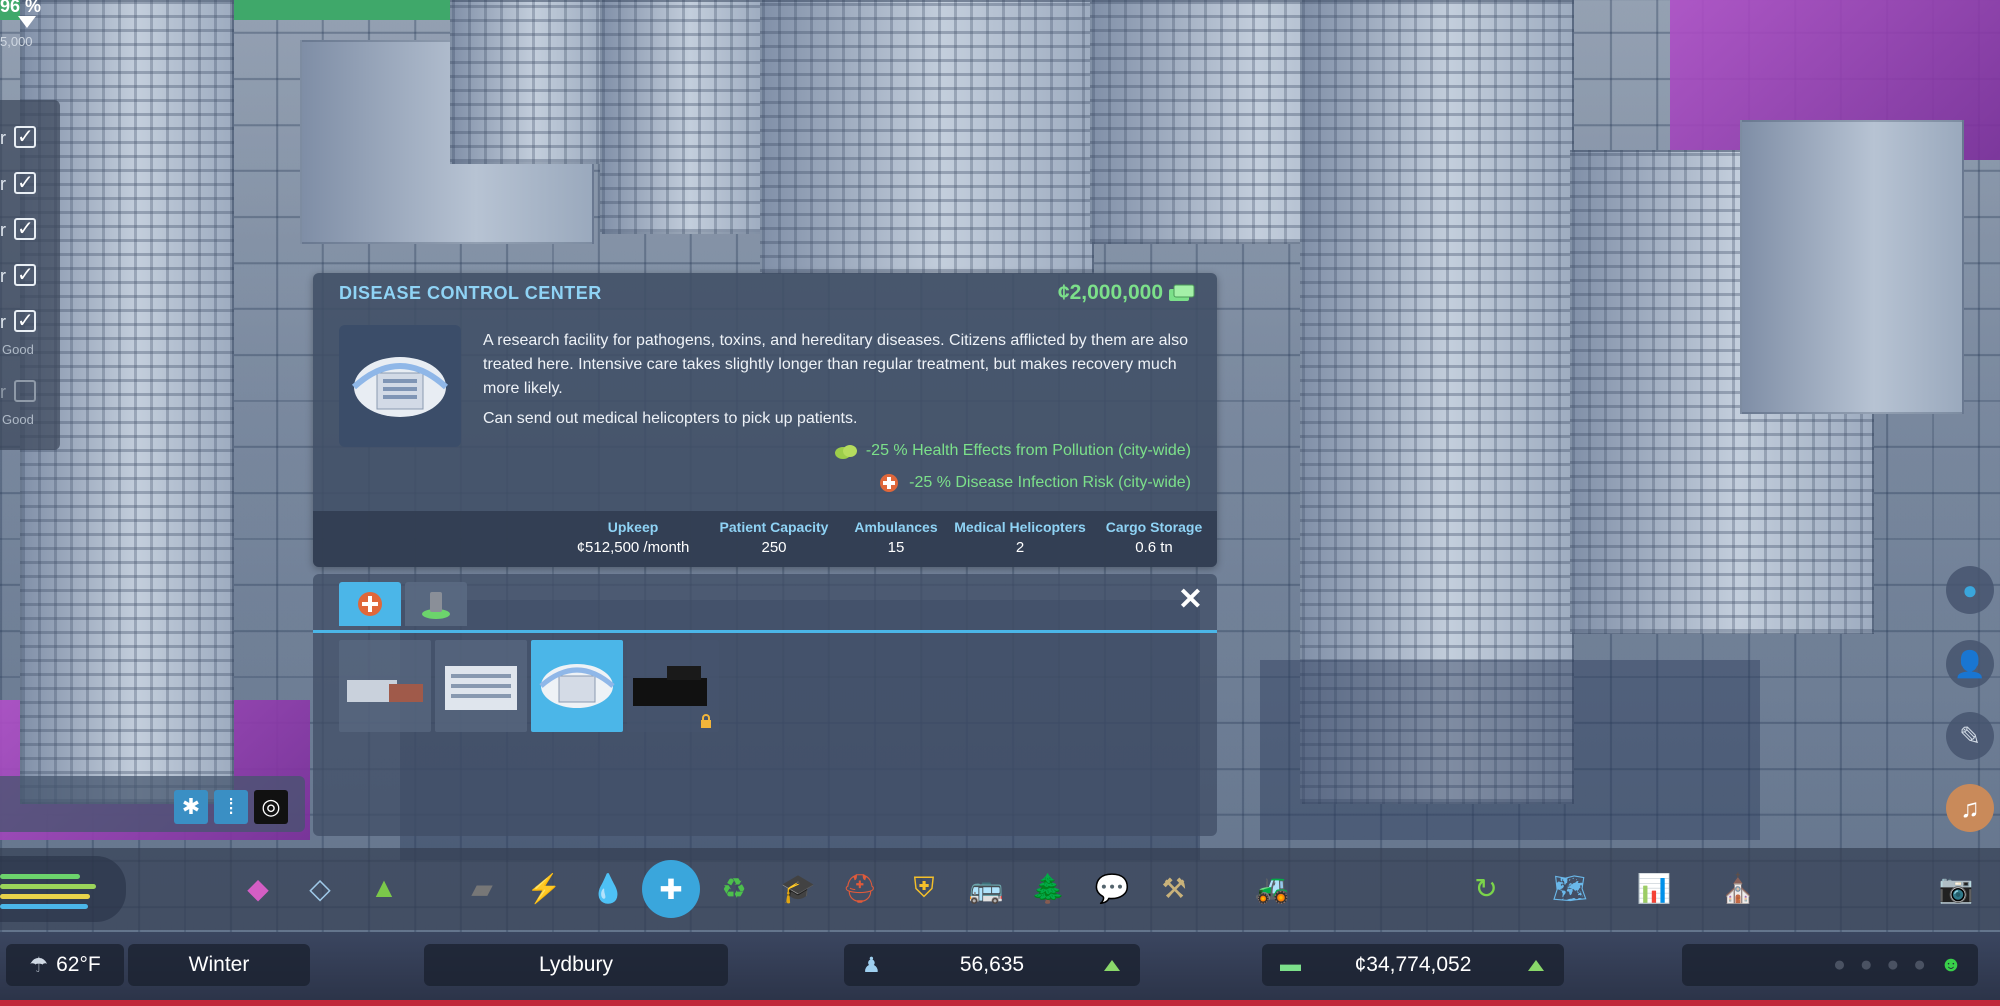 Image resolution: width=2000 pixels, height=1006 pixels. Describe the element at coordinates (896, 527) in the screenshot. I see `stat-label: Ambulances` at that location.